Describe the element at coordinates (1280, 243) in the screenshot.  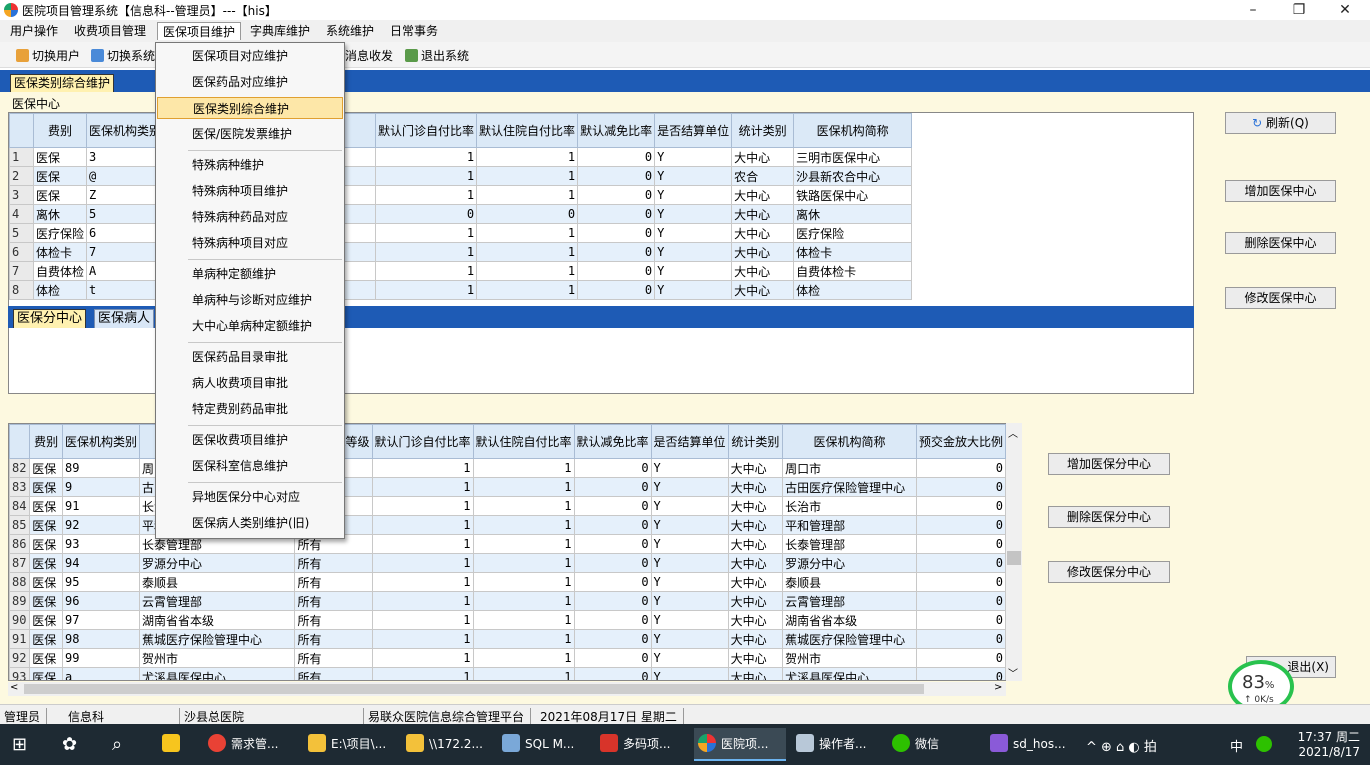
I see `delete-insurance-center-button: 删除医保中心` at that location.